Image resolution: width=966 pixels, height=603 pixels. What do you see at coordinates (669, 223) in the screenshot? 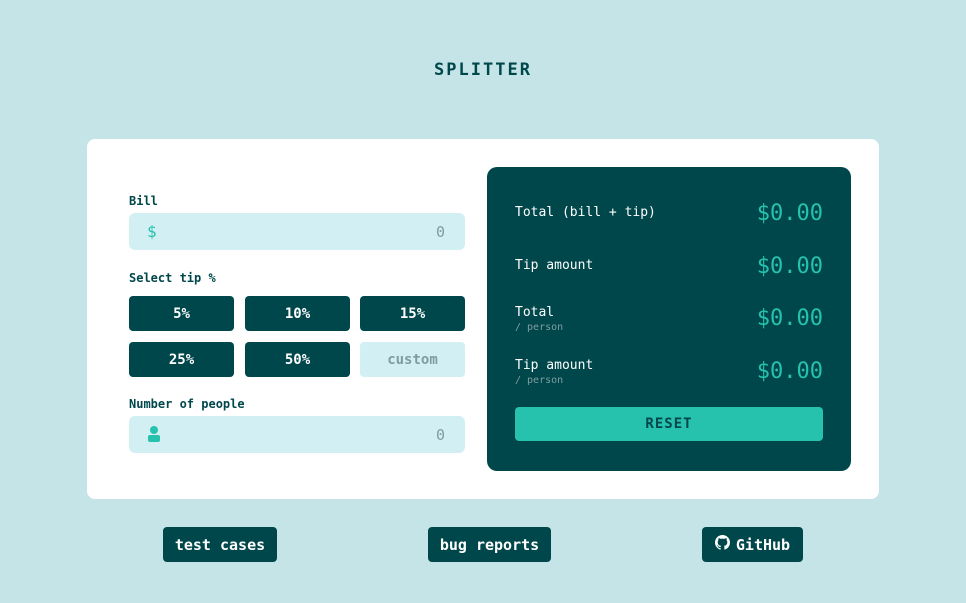
I see `result-row-total-bill-tip: Total (bill + tip) $0.00` at bounding box center [669, 223].